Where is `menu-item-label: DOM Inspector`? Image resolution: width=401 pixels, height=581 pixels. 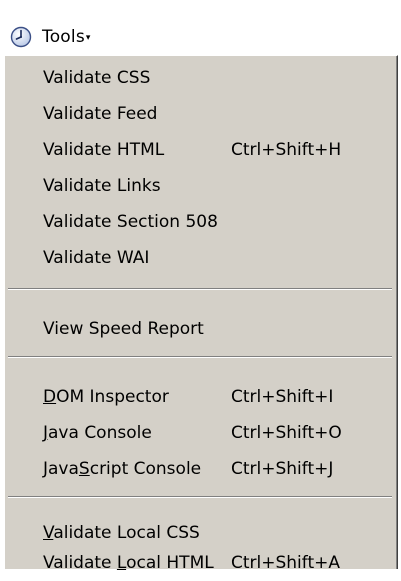
menu-item-label: DOM Inspector is located at coordinates (106, 397).